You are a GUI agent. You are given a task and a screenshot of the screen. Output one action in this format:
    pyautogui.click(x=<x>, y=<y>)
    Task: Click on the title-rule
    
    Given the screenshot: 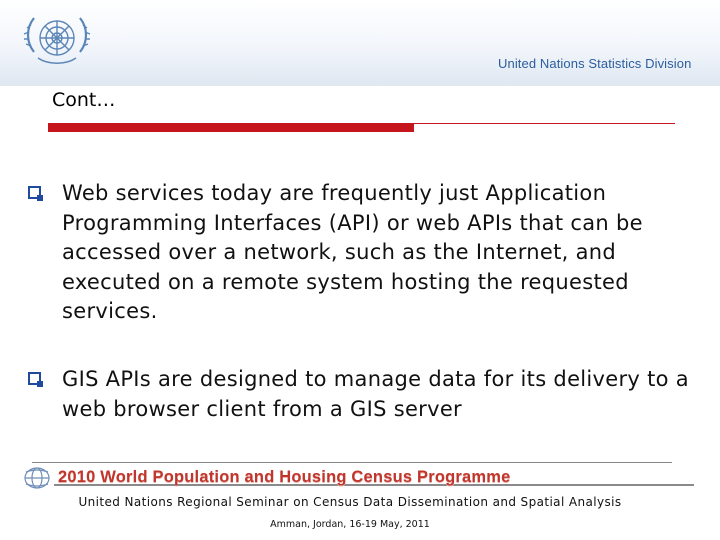 What is the action you would take?
    pyautogui.click(x=231, y=127)
    